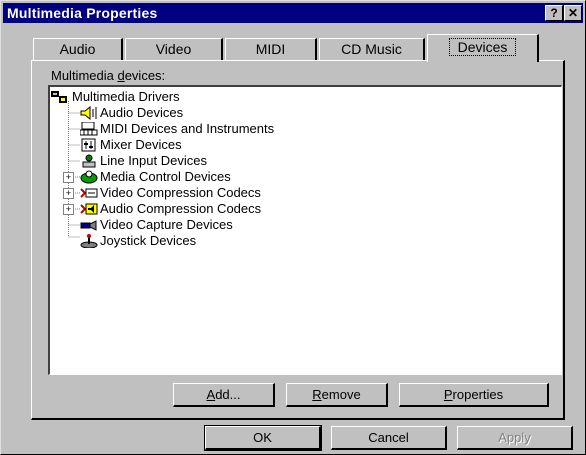 This screenshot has width=586, height=455. Describe the element at coordinates (126, 96) in the screenshot. I see `tree-root-label: Multimedia Drivers` at that location.